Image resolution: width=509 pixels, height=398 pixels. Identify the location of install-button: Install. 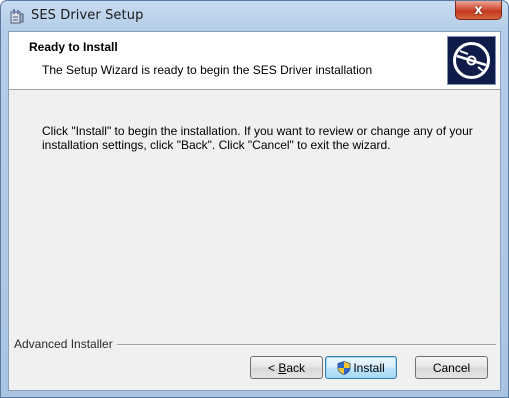
(361, 367).